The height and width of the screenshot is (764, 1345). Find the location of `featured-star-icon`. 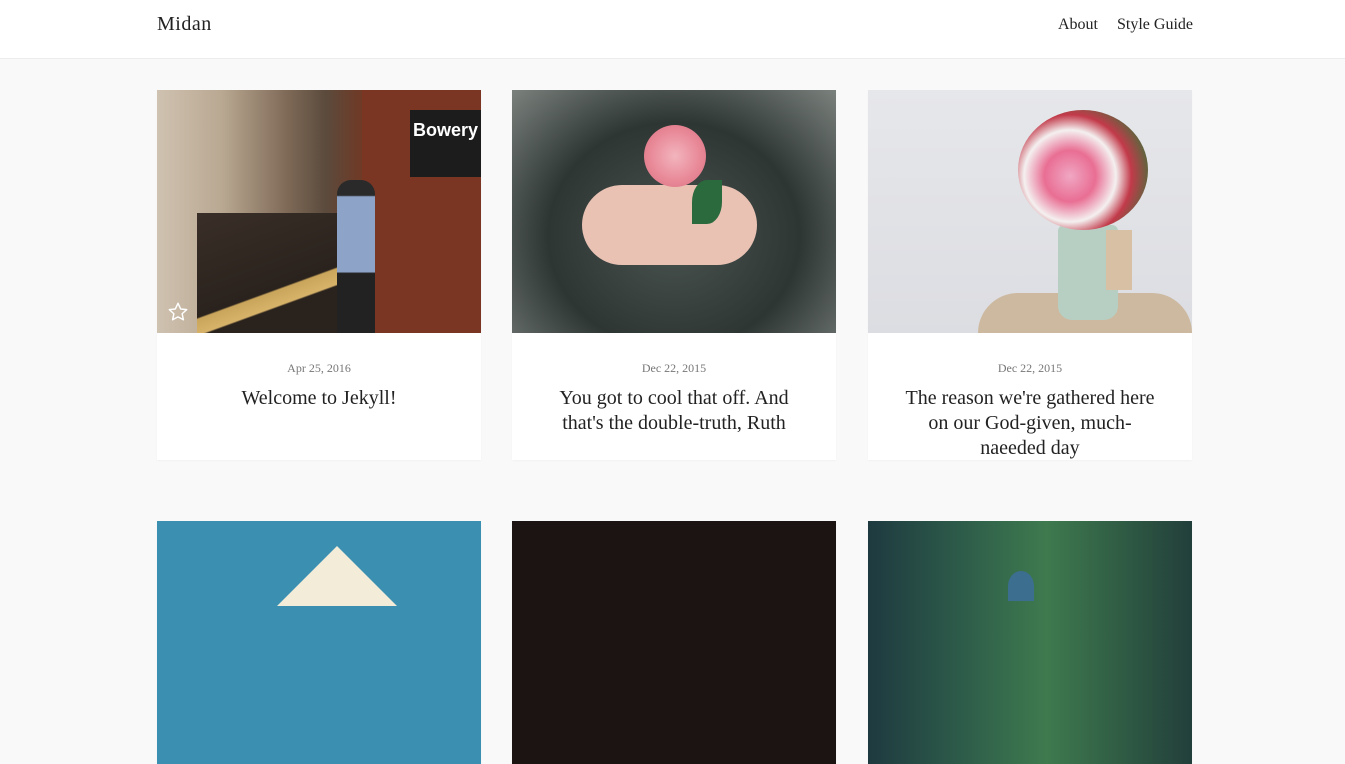

featured-star-icon is located at coordinates (178, 311).